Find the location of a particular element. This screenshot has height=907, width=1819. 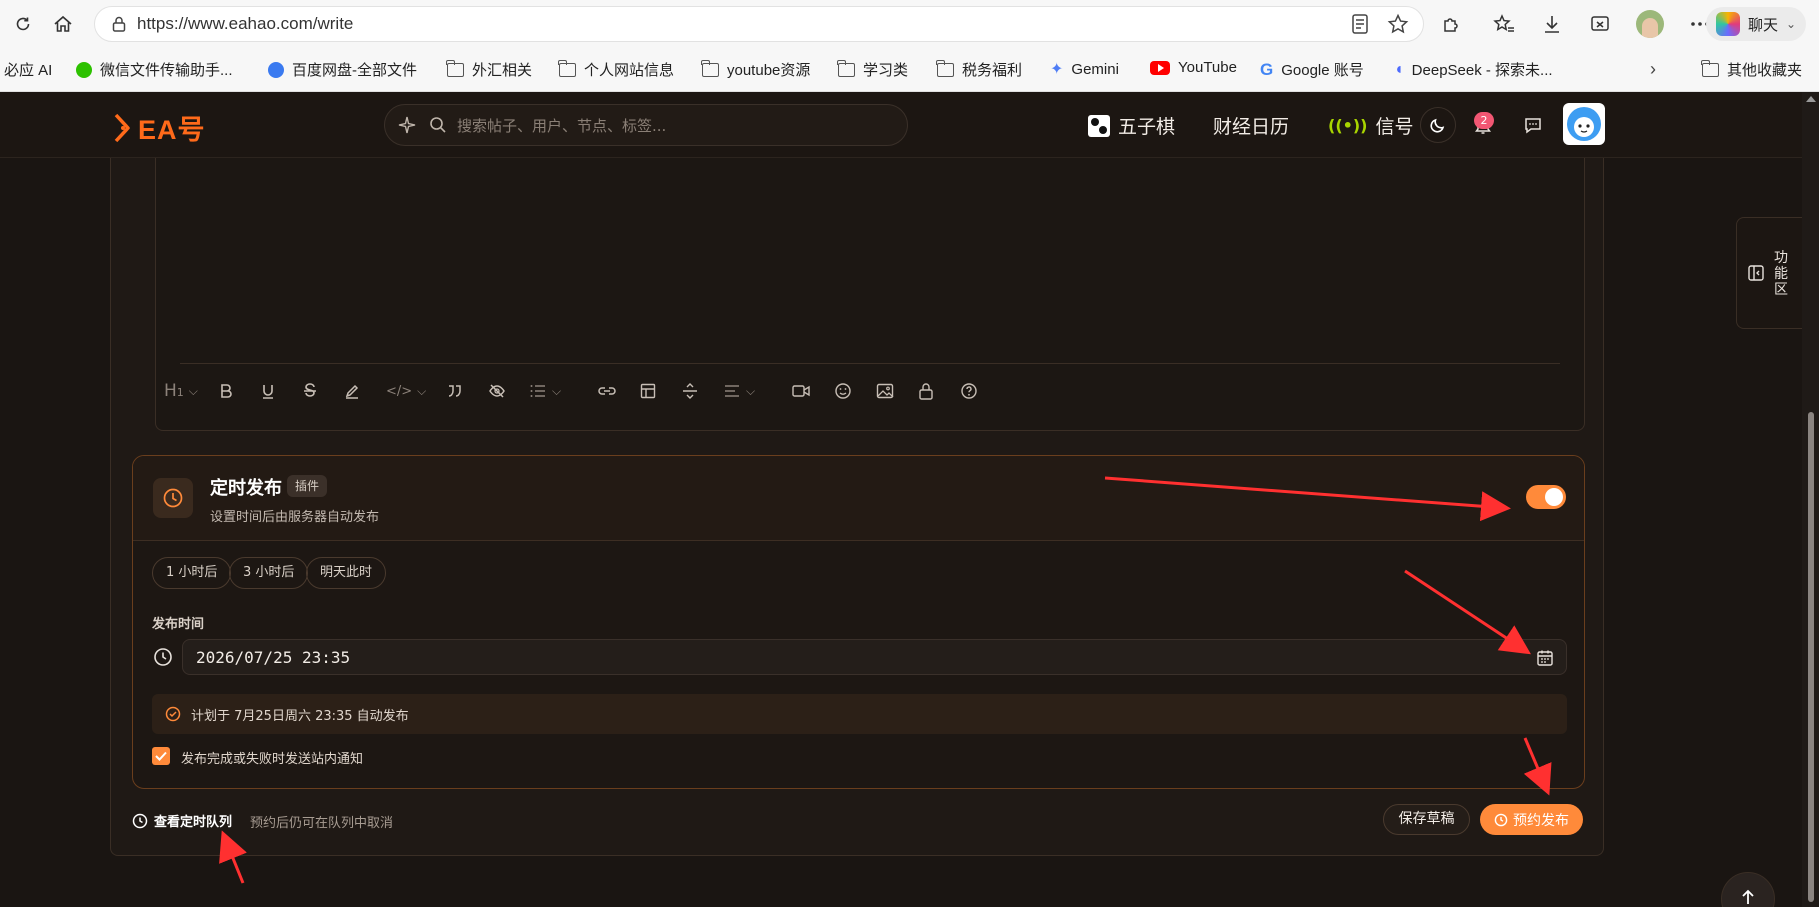

bookmark-label: 其他收藏夹 is located at coordinates (1765, 70).